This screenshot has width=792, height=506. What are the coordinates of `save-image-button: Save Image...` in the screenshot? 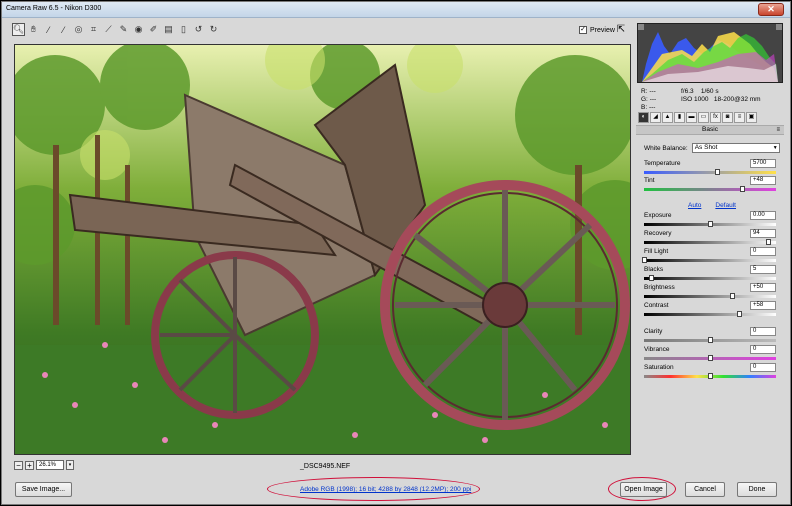 It's located at (43, 489).